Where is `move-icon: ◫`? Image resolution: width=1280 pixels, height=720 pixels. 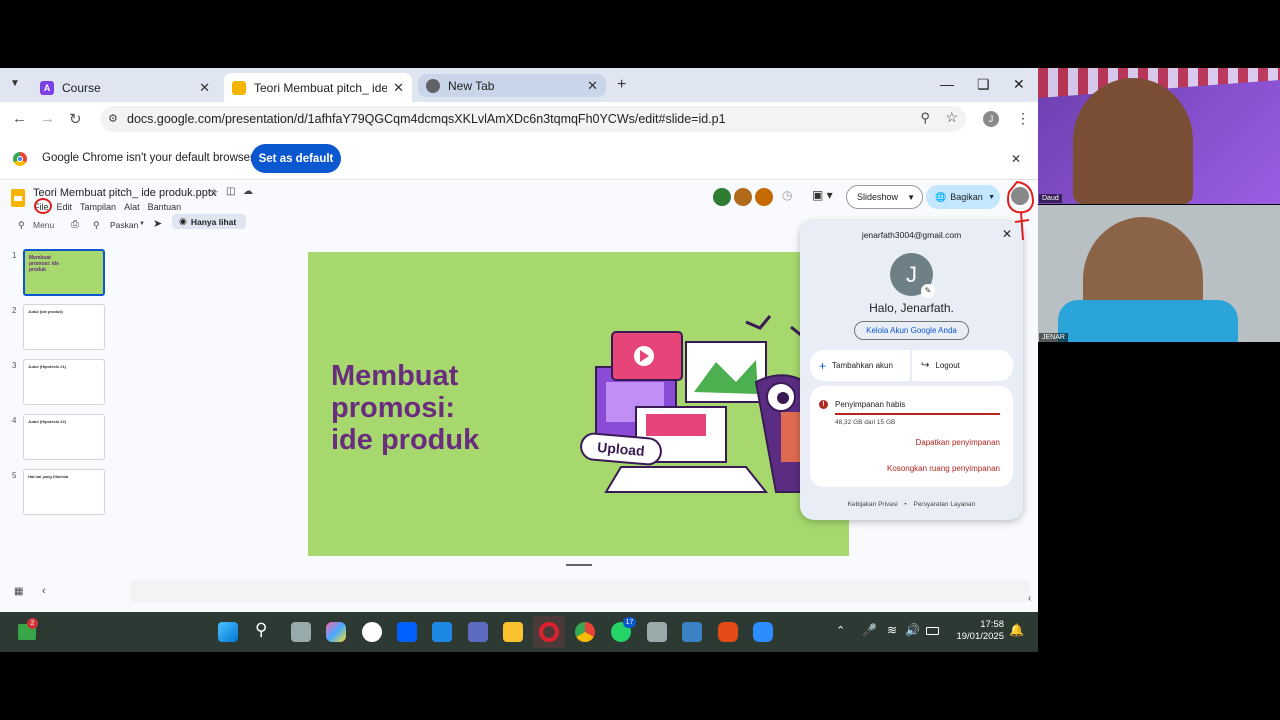 move-icon: ◫ is located at coordinates (230, 191).